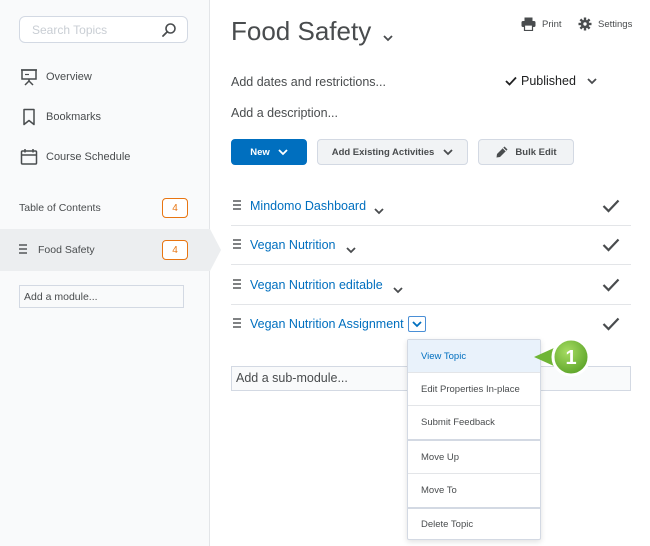  What do you see at coordinates (316, 285) in the screenshot?
I see `topic-link: Vegan Nutrition editable` at bounding box center [316, 285].